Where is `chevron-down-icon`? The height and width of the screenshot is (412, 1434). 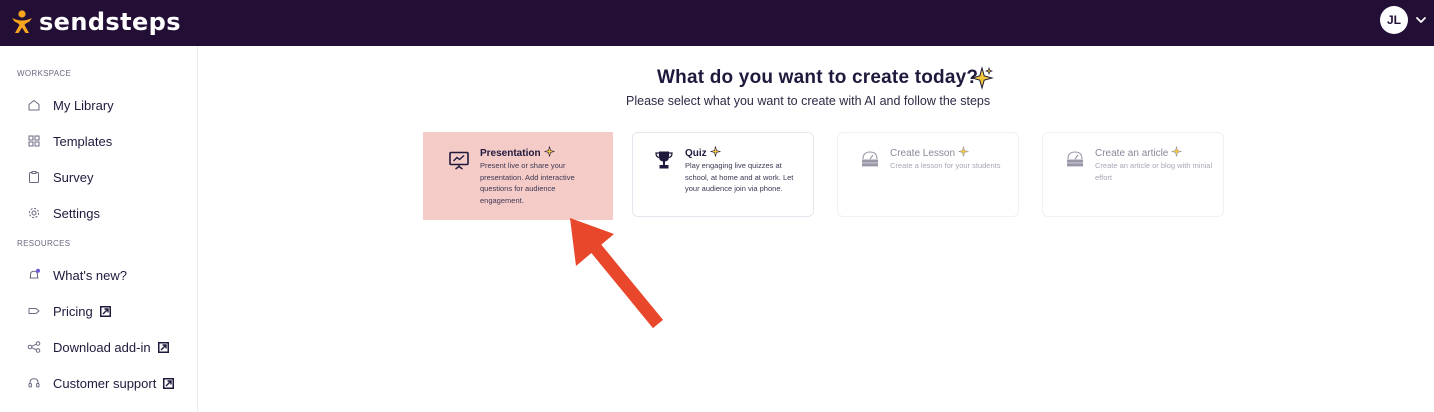 chevron-down-icon is located at coordinates (1421, 20).